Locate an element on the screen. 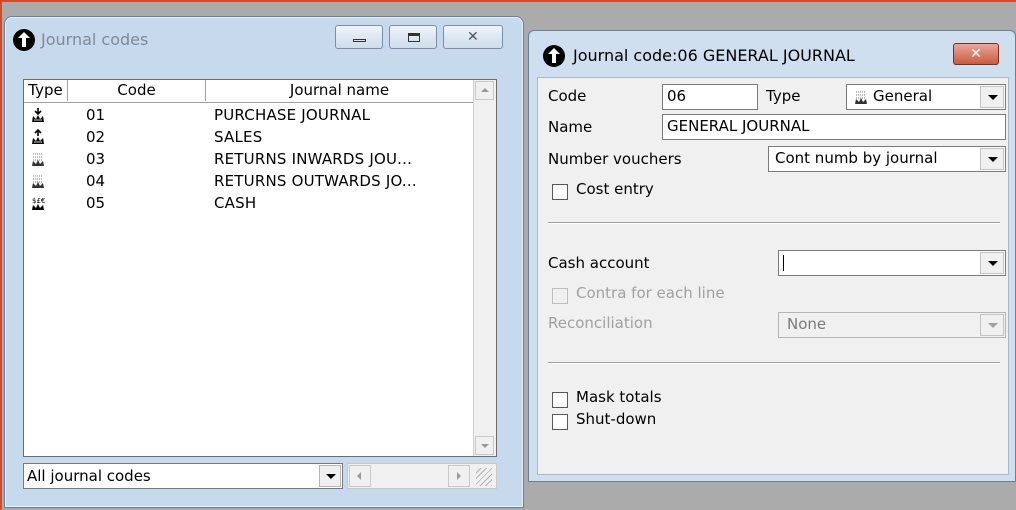  number-vouchers-select: Cont numb by journal is located at coordinates (887, 159).